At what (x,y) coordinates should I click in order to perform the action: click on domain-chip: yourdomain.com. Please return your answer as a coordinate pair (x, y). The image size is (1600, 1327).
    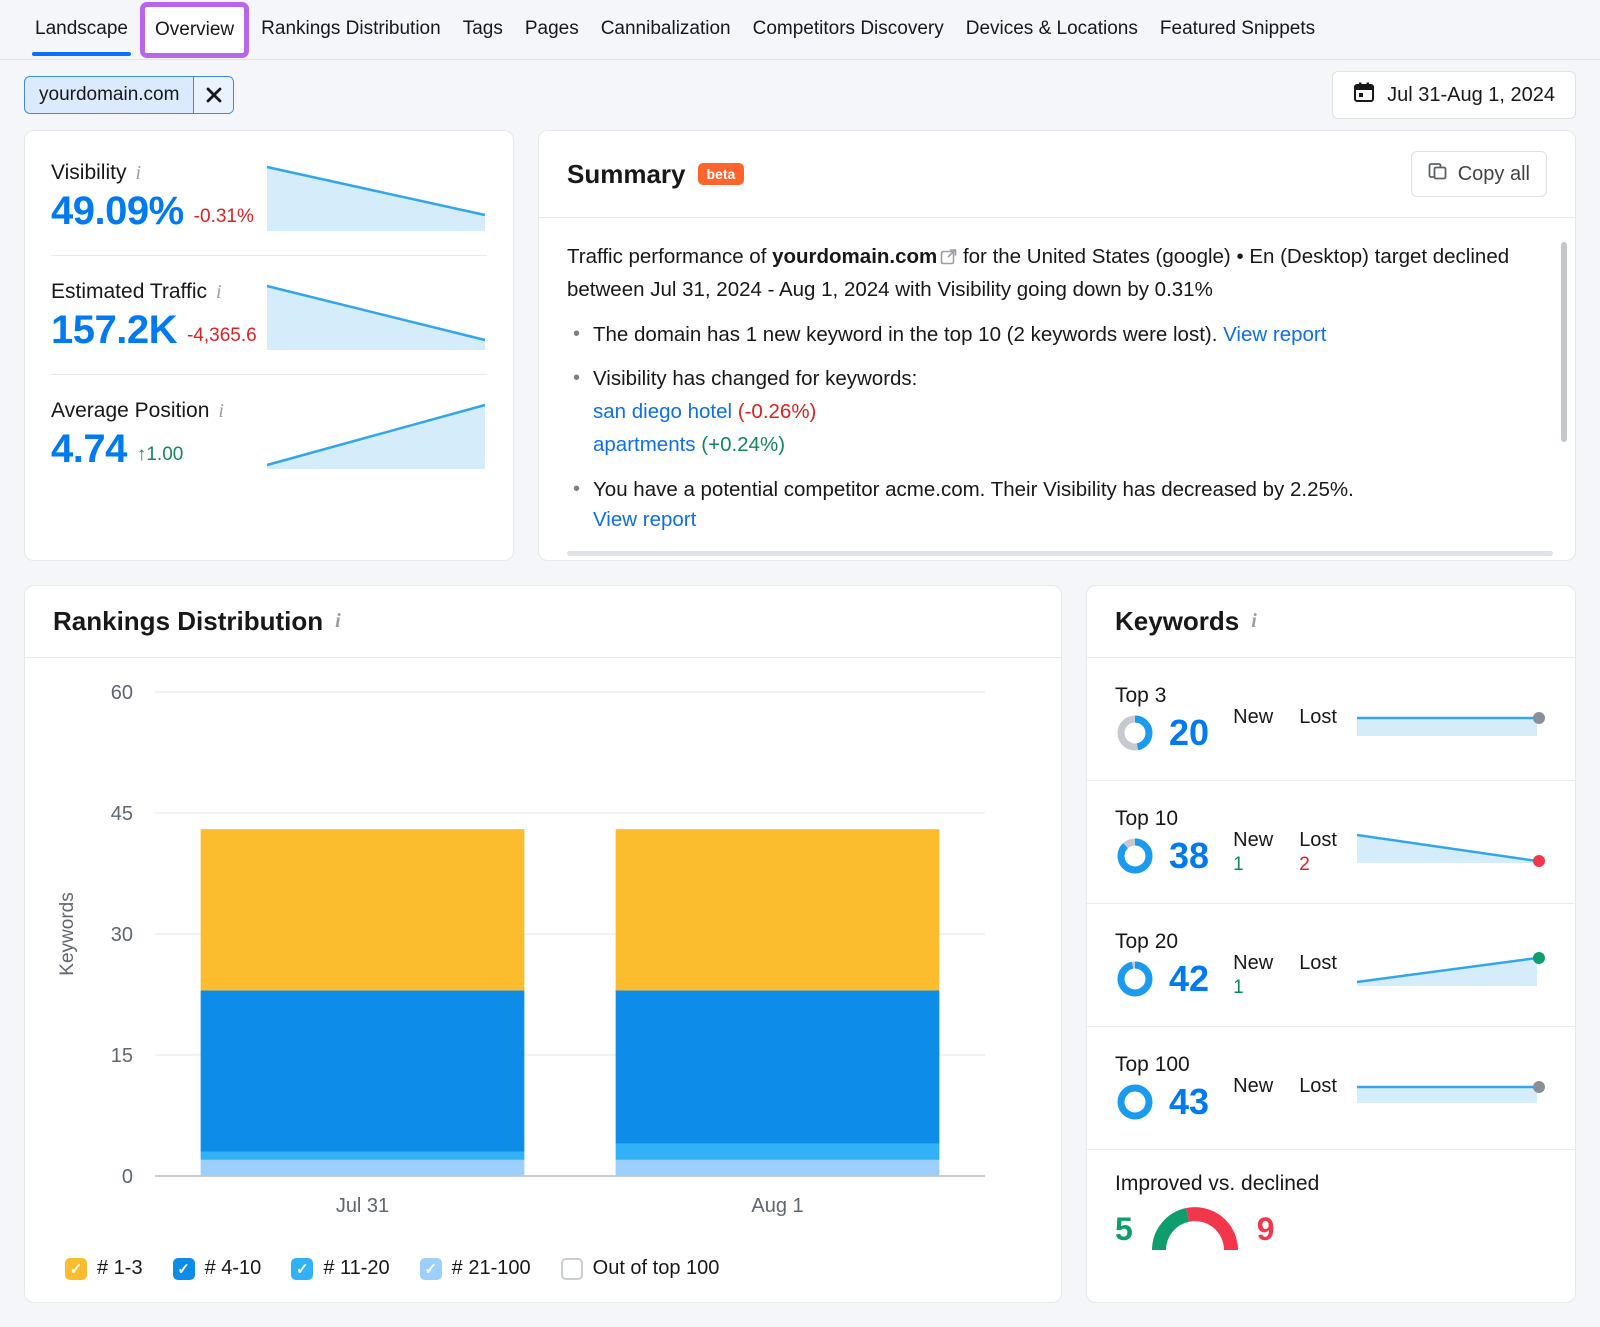
    Looking at the image, I should click on (129, 95).